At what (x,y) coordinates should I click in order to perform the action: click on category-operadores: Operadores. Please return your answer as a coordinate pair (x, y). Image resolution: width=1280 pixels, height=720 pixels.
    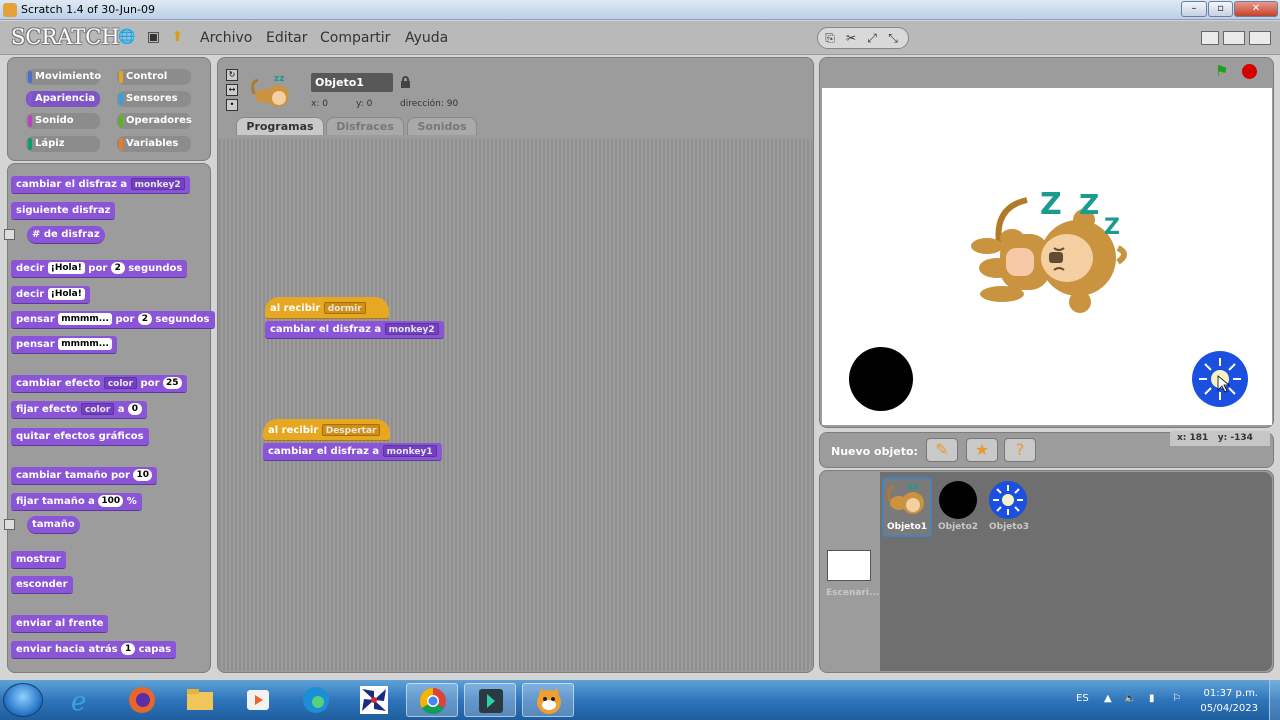
    Looking at the image, I should click on (154, 121).